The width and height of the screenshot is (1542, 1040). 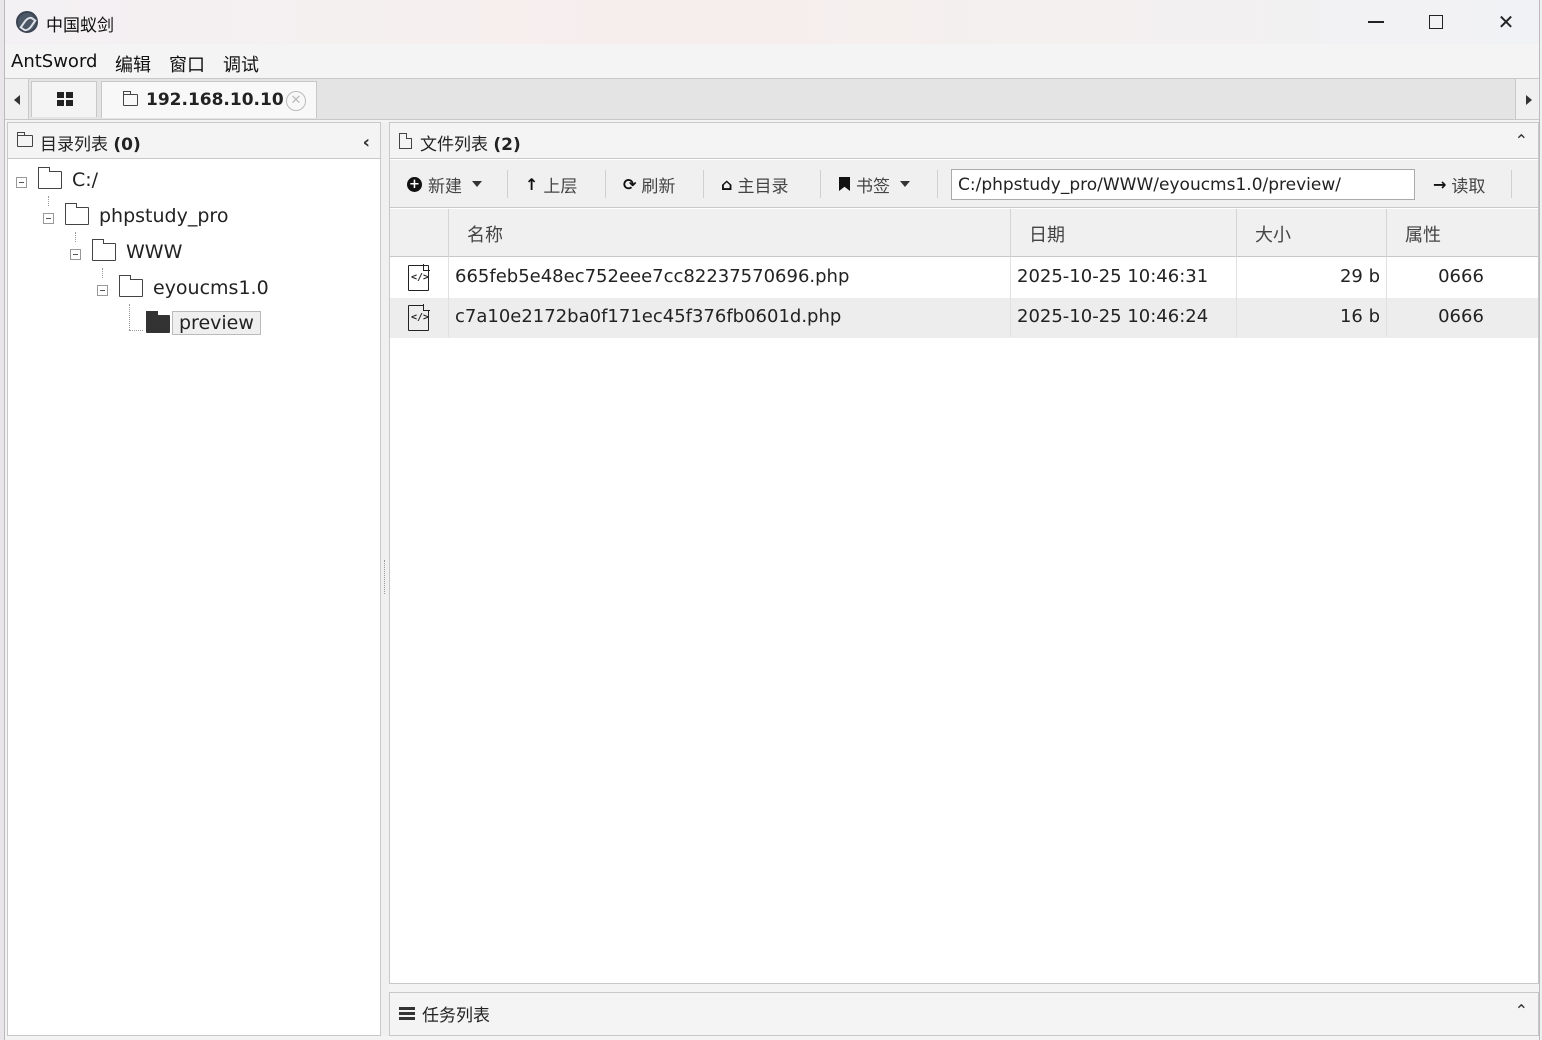 I want to click on splitter-grip-icon, so click(x=385, y=577).